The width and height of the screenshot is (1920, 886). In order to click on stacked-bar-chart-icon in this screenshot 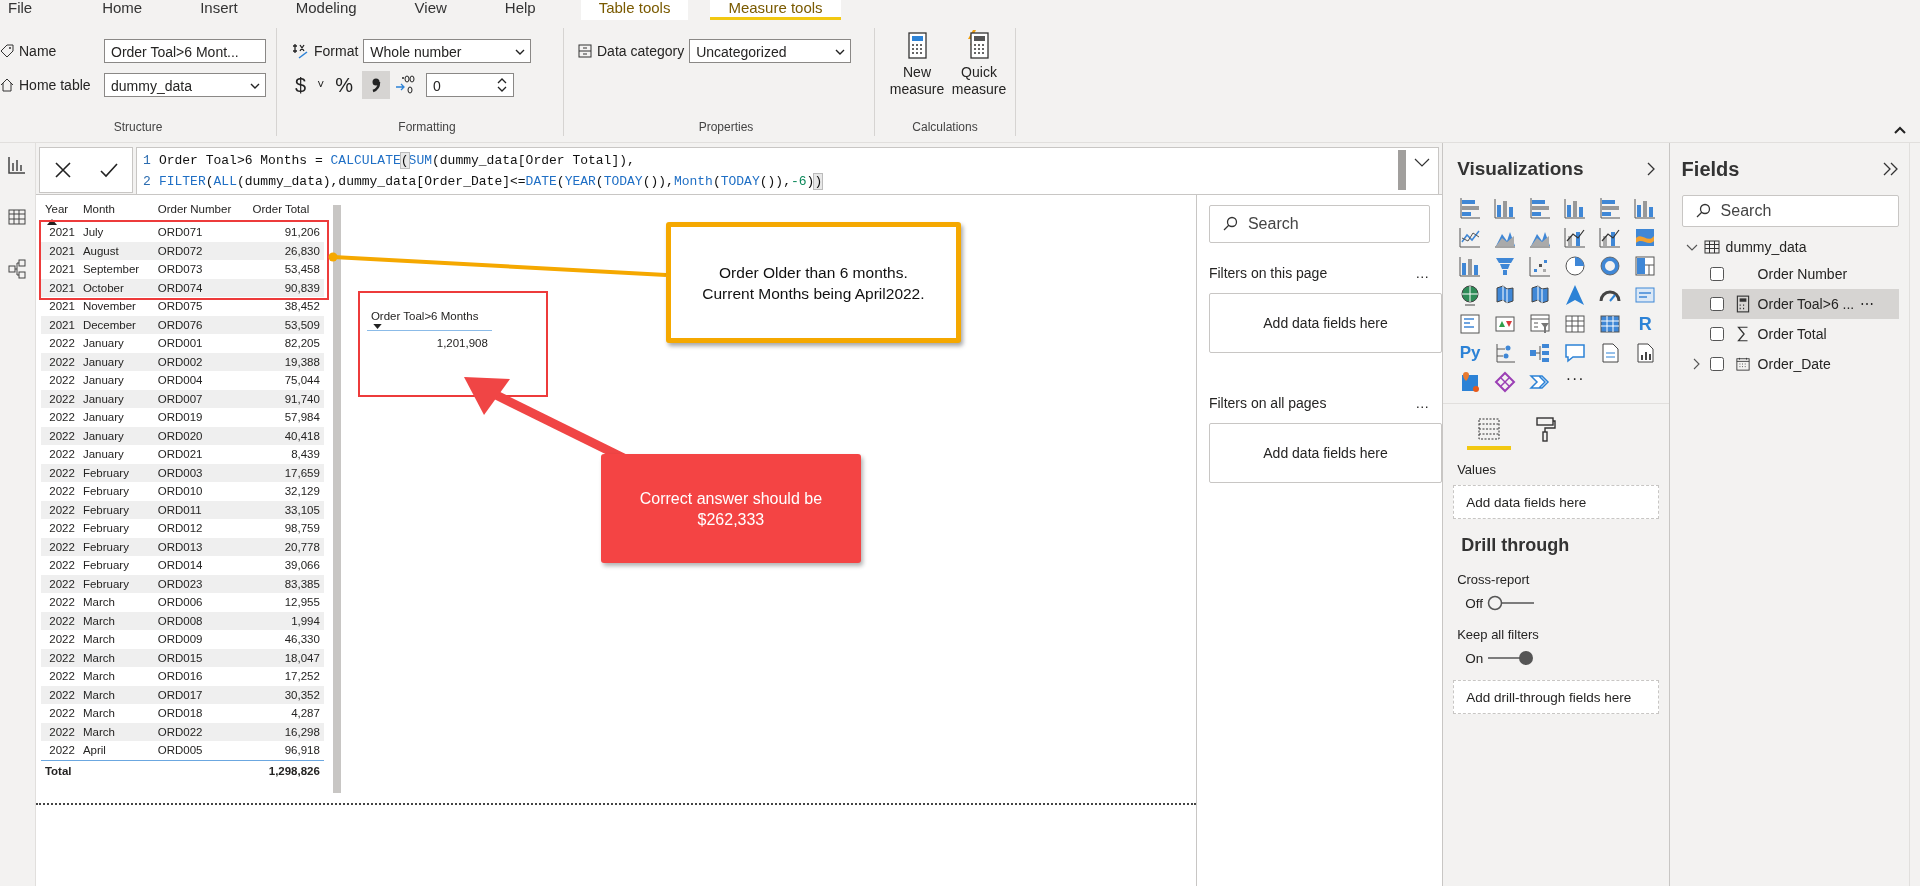, I will do `click(1470, 208)`.